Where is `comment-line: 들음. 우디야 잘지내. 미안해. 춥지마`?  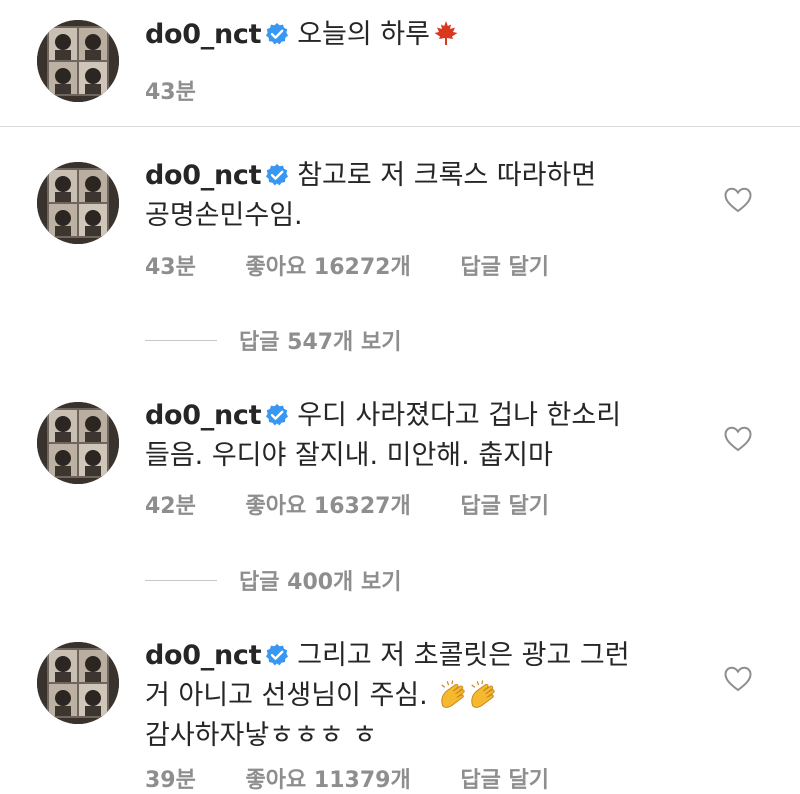 comment-line: 들음. 우디야 잘지내. 미안해. 춥지마 is located at coordinates (349, 455).